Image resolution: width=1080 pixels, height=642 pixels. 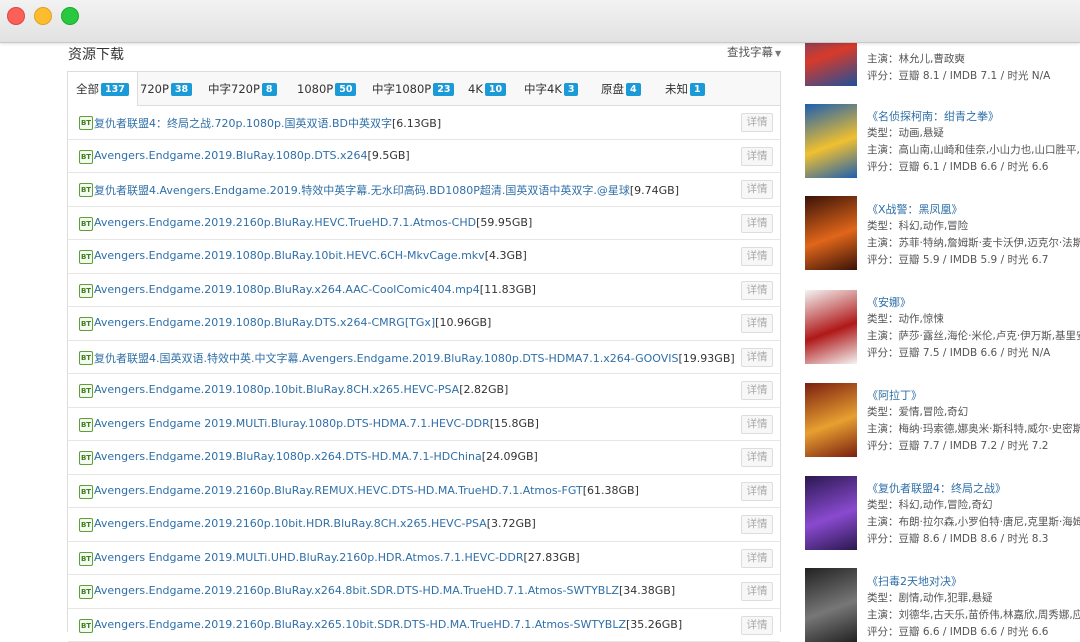 What do you see at coordinates (654, 190) in the screenshot?
I see `resource-size: [9.74GB]` at bounding box center [654, 190].